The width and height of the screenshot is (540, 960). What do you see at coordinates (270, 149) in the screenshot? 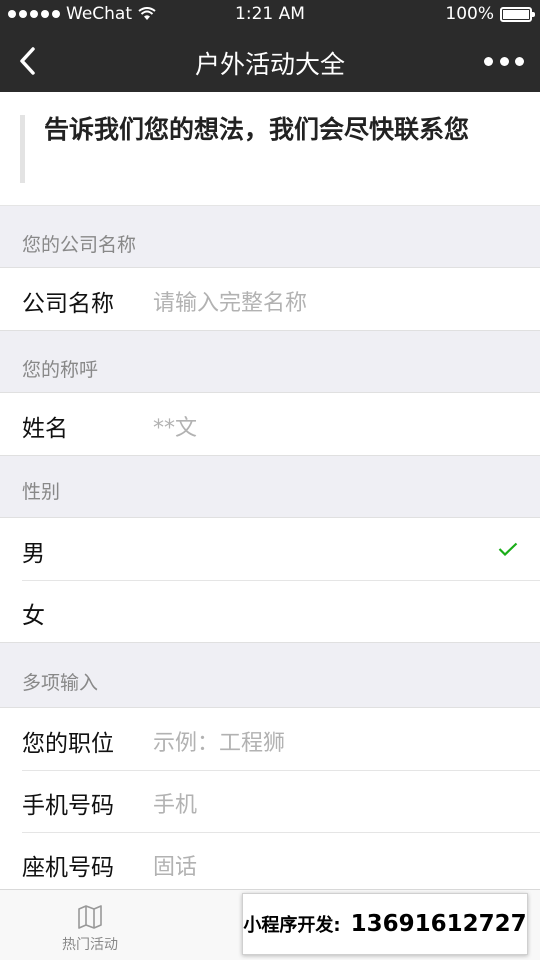
I see `intro-panel: 告诉我们您的想法，我们会尽快联系您` at bounding box center [270, 149].